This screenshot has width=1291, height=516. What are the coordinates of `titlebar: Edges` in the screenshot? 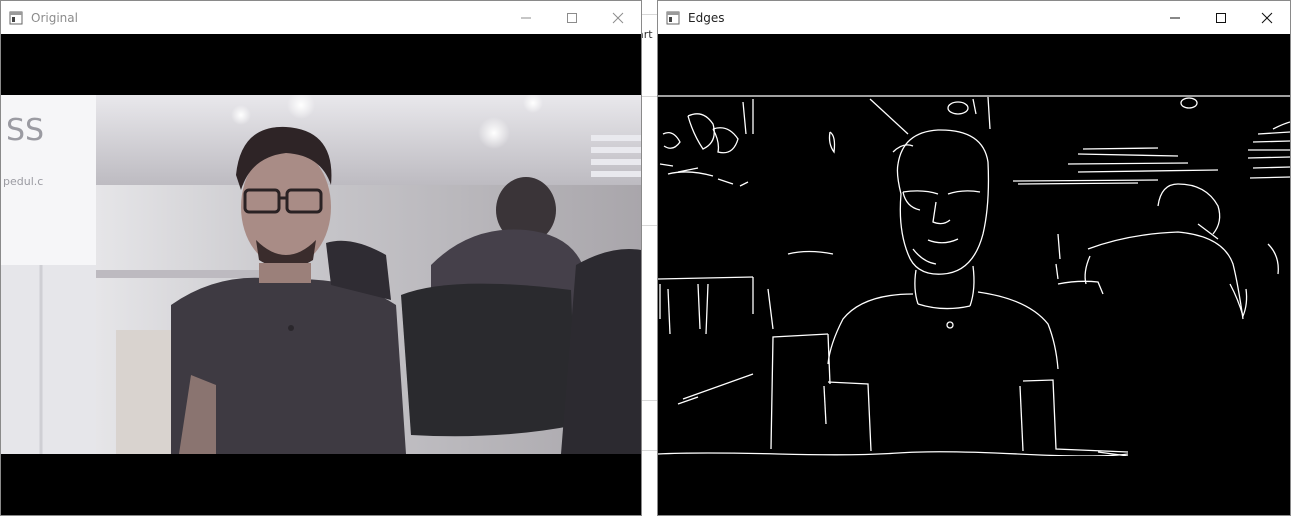 It's located at (974, 17).